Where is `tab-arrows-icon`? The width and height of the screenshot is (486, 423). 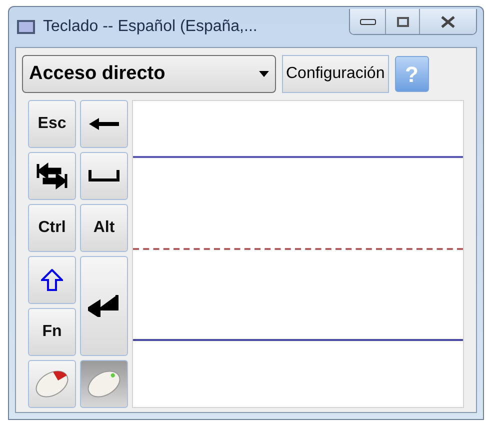
tab-arrows-icon is located at coordinates (52, 176).